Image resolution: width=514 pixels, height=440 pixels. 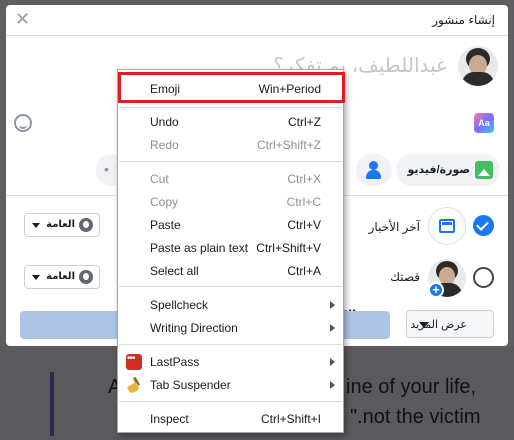 What do you see at coordinates (230, 362) in the screenshot?
I see `menu-item-lastpass: LastPass` at bounding box center [230, 362].